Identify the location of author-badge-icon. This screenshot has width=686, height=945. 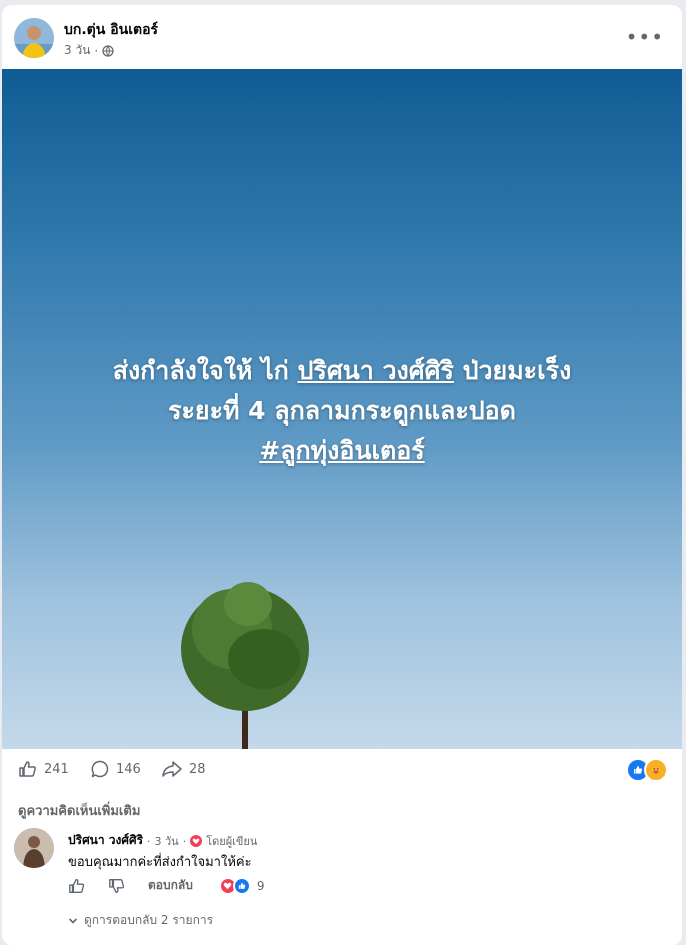
(196, 841).